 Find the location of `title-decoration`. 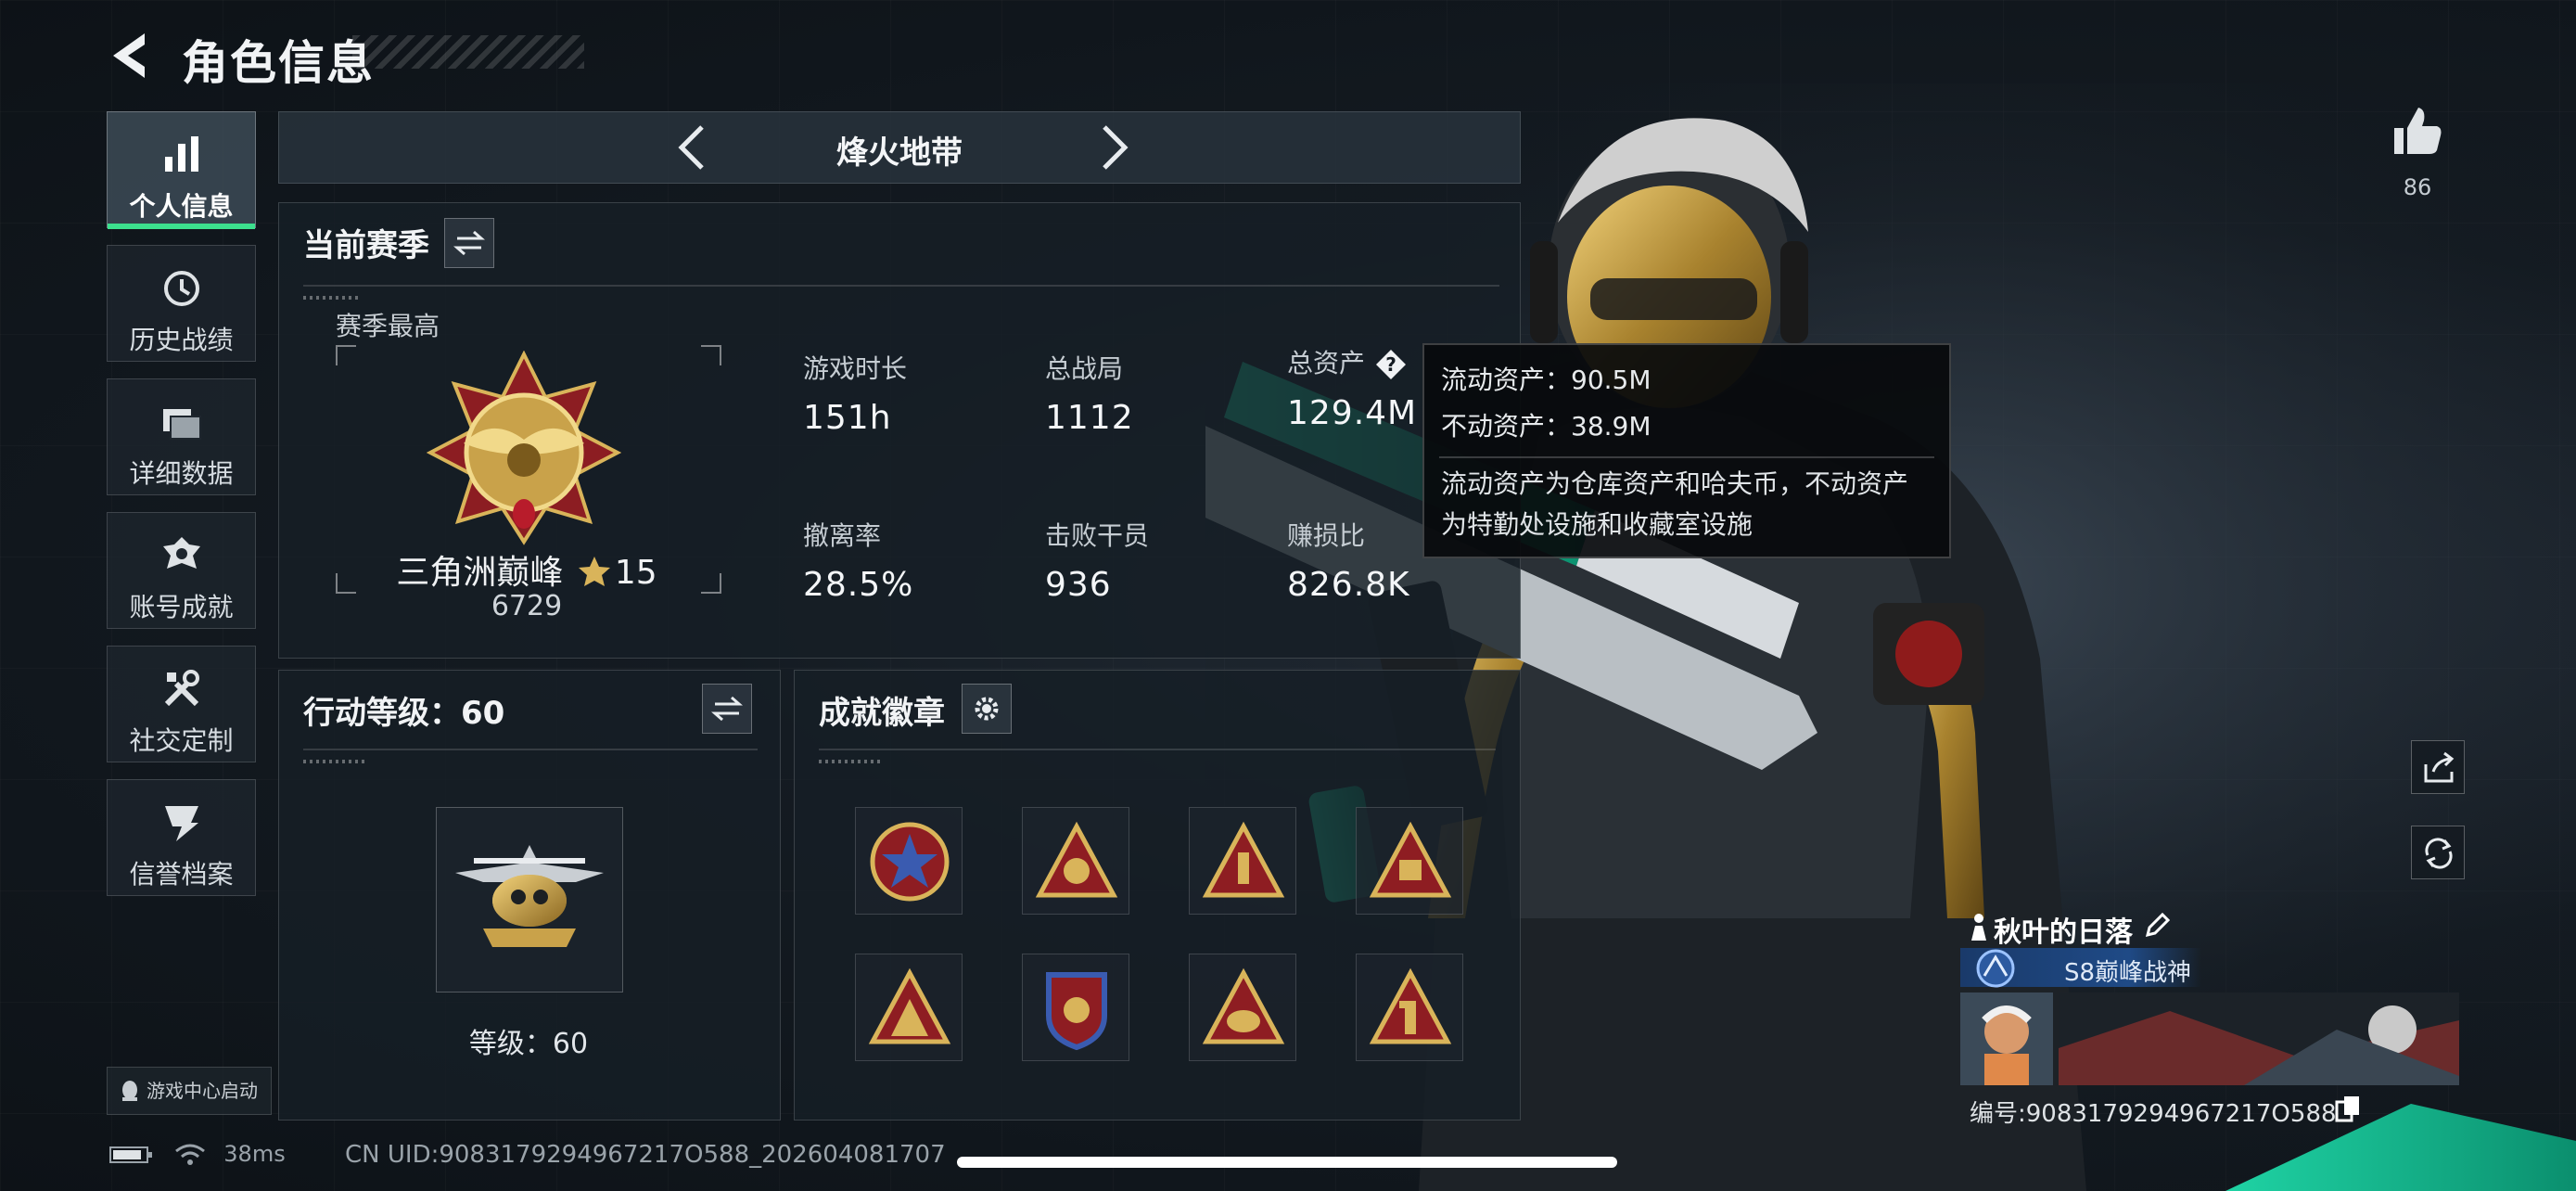

title-decoration is located at coordinates (468, 52).